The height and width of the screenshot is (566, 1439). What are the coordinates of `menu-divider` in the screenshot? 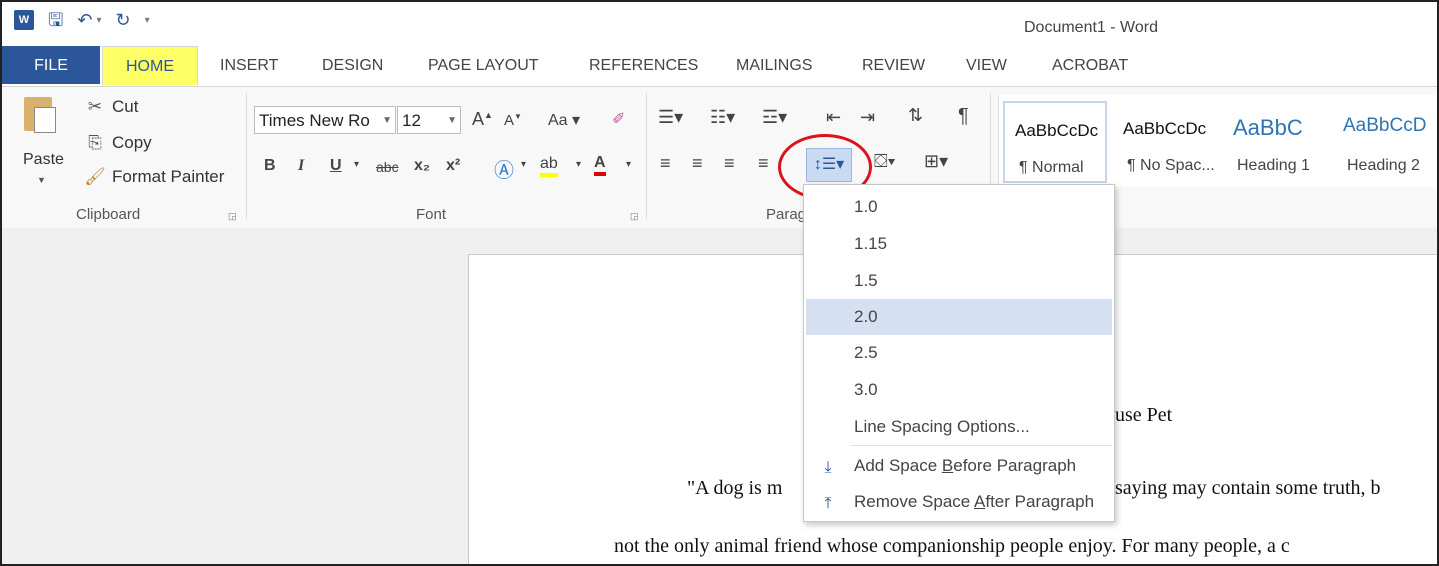 It's located at (981, 445).